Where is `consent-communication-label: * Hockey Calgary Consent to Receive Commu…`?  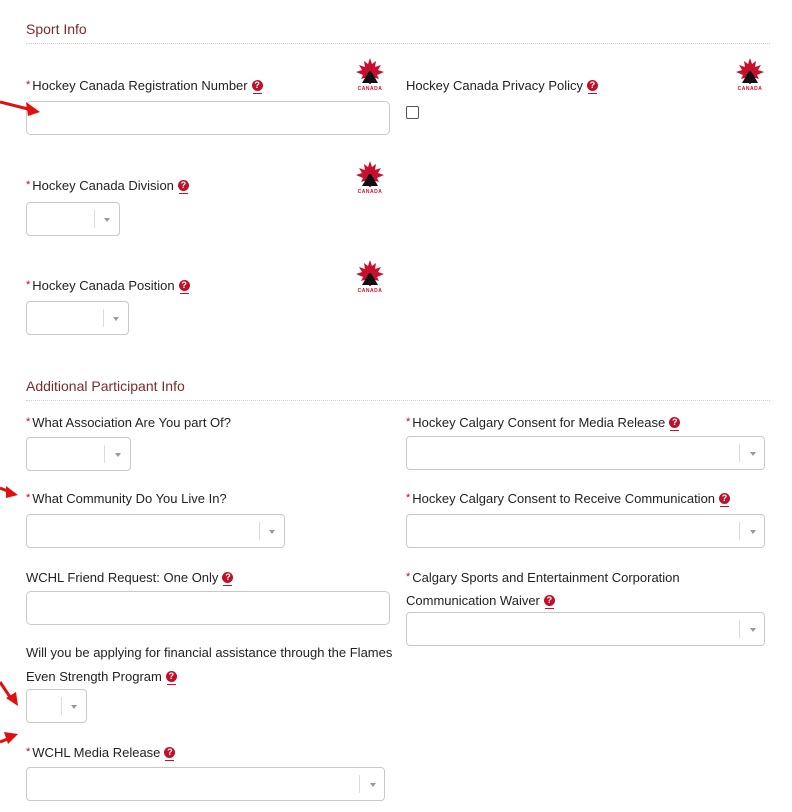 consent-communication-label: * Hockey Calgary Consent to Receive Commu… is located at coordinates (568, 498).